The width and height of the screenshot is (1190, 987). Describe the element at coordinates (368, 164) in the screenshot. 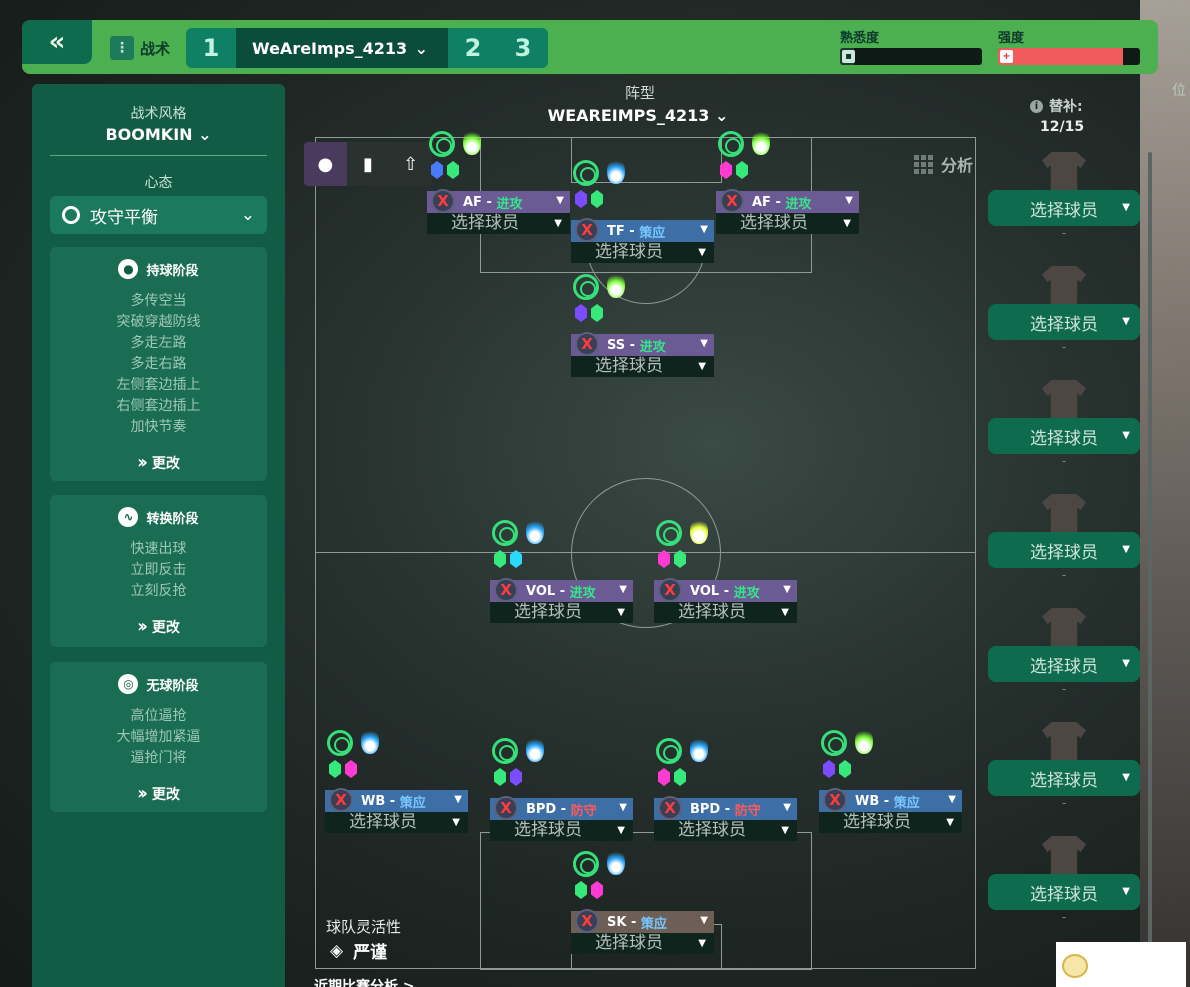

I see `stats-view-icon: ▮` at that location.